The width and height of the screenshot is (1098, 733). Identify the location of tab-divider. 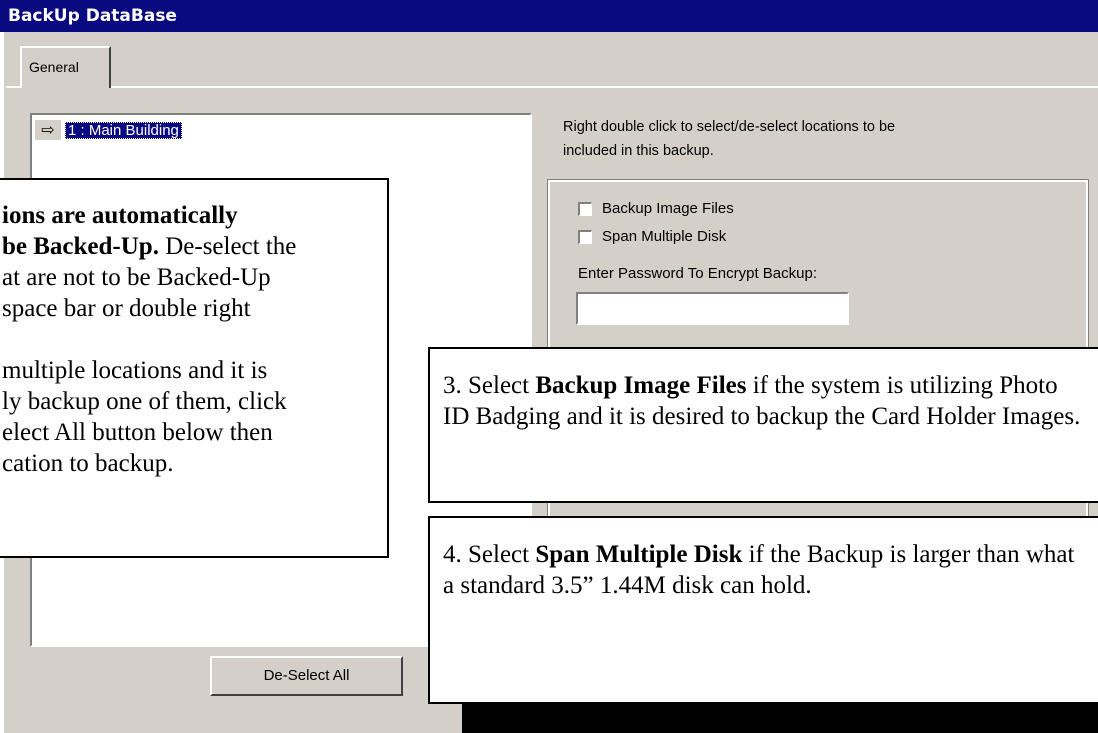
(552, 87).